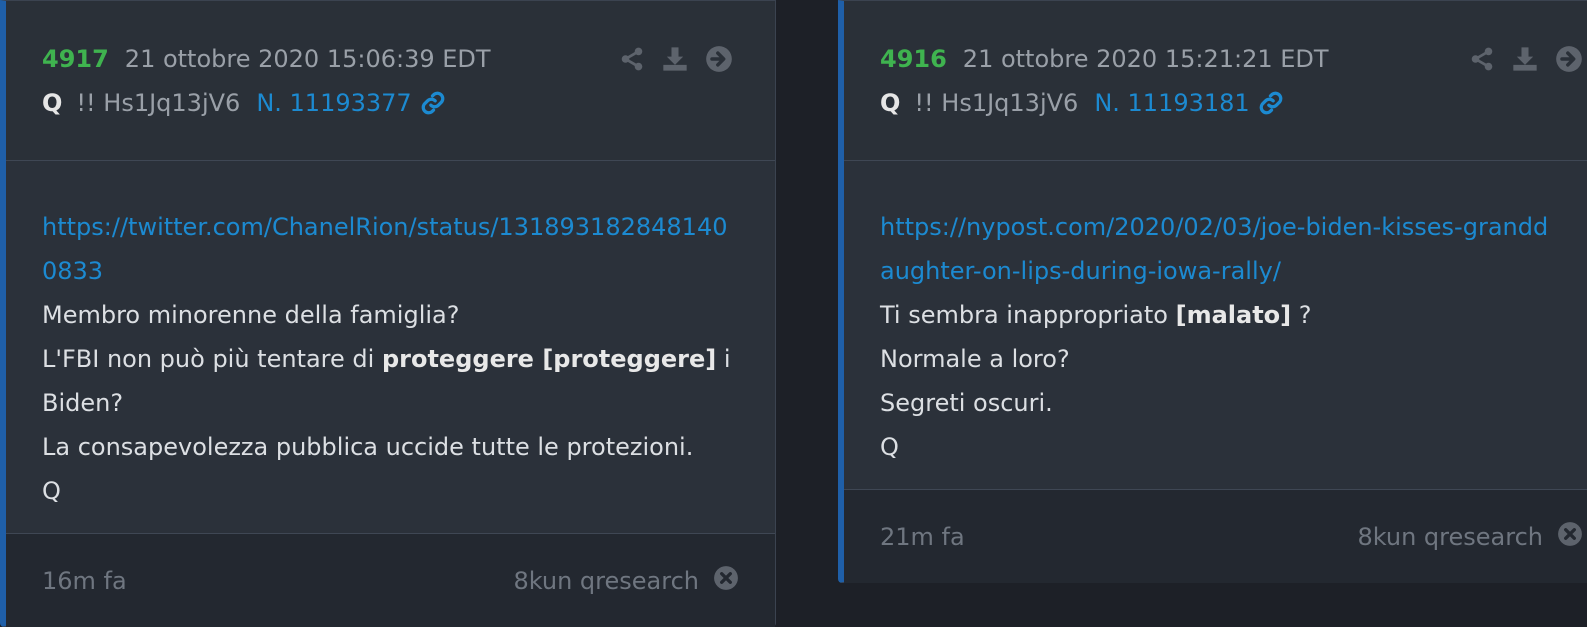 The width and height of the screenshot is (1587, 627). I want to click on post-date: 21 ottobre 2020 15:21:21 EDT, so click(1145, 59).